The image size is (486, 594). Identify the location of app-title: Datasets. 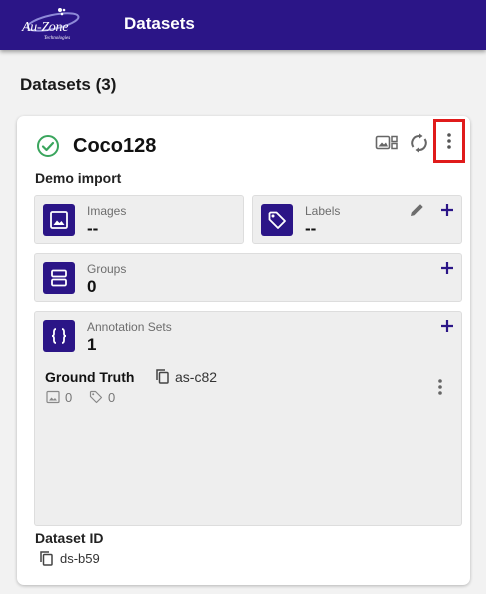
(159, 23).